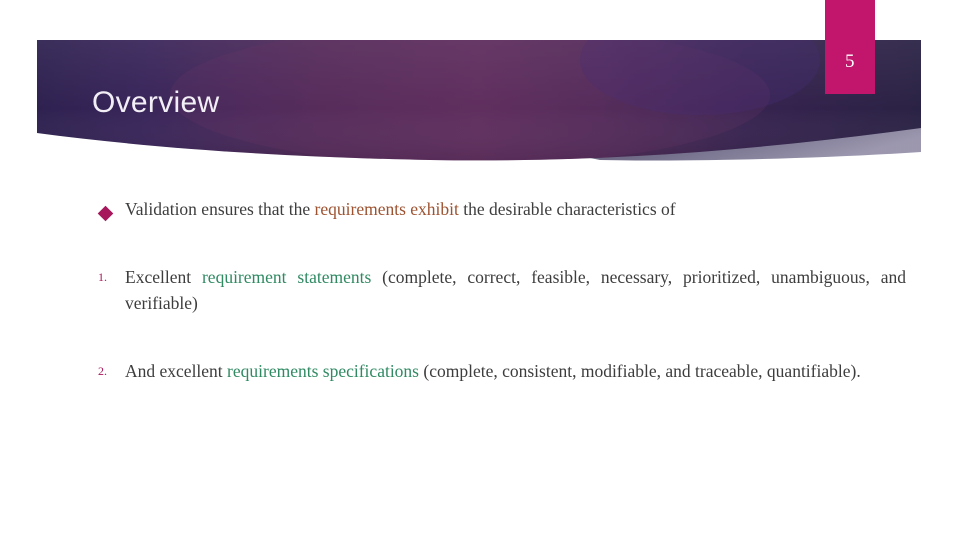 This screenshot has width=960, height=540. I want to click on text-run-highlight-green: requirement statements, so click(286, 277).